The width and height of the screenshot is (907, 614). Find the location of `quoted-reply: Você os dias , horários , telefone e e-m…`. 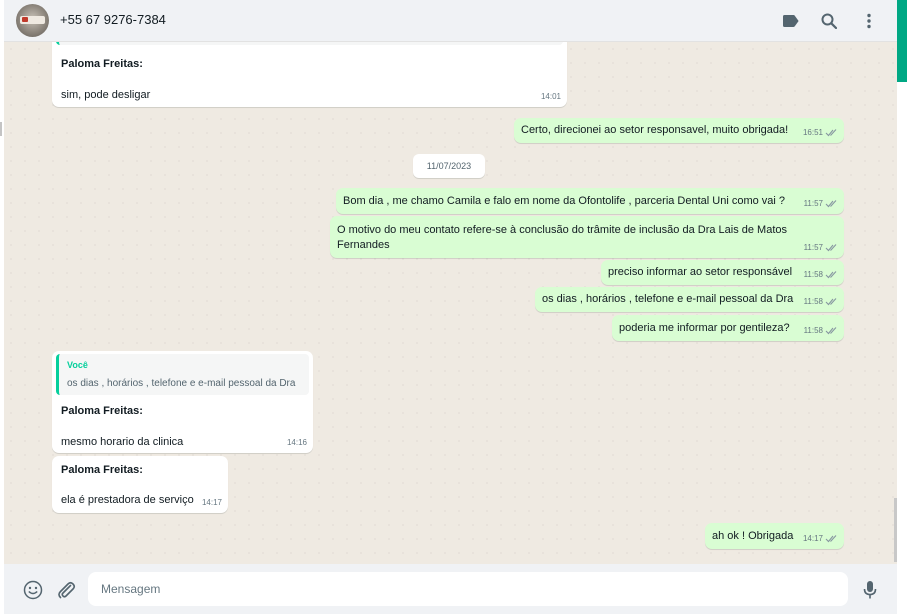

quoted-reply: Você os dias , horários , telefone e e-m… is located at coordinates (182, 374).